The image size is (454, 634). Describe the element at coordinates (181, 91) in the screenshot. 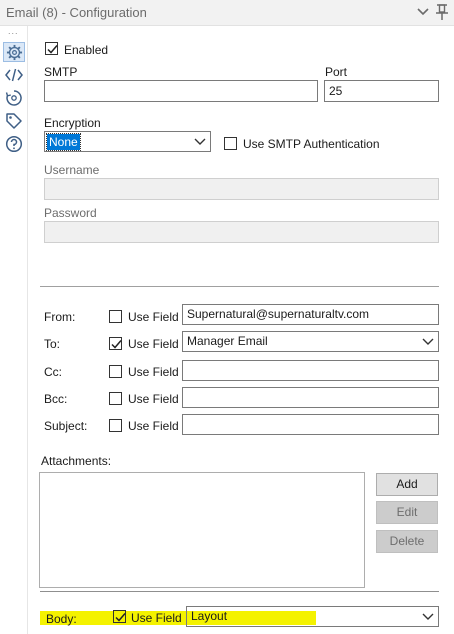

I see `smtp-input` at that location.